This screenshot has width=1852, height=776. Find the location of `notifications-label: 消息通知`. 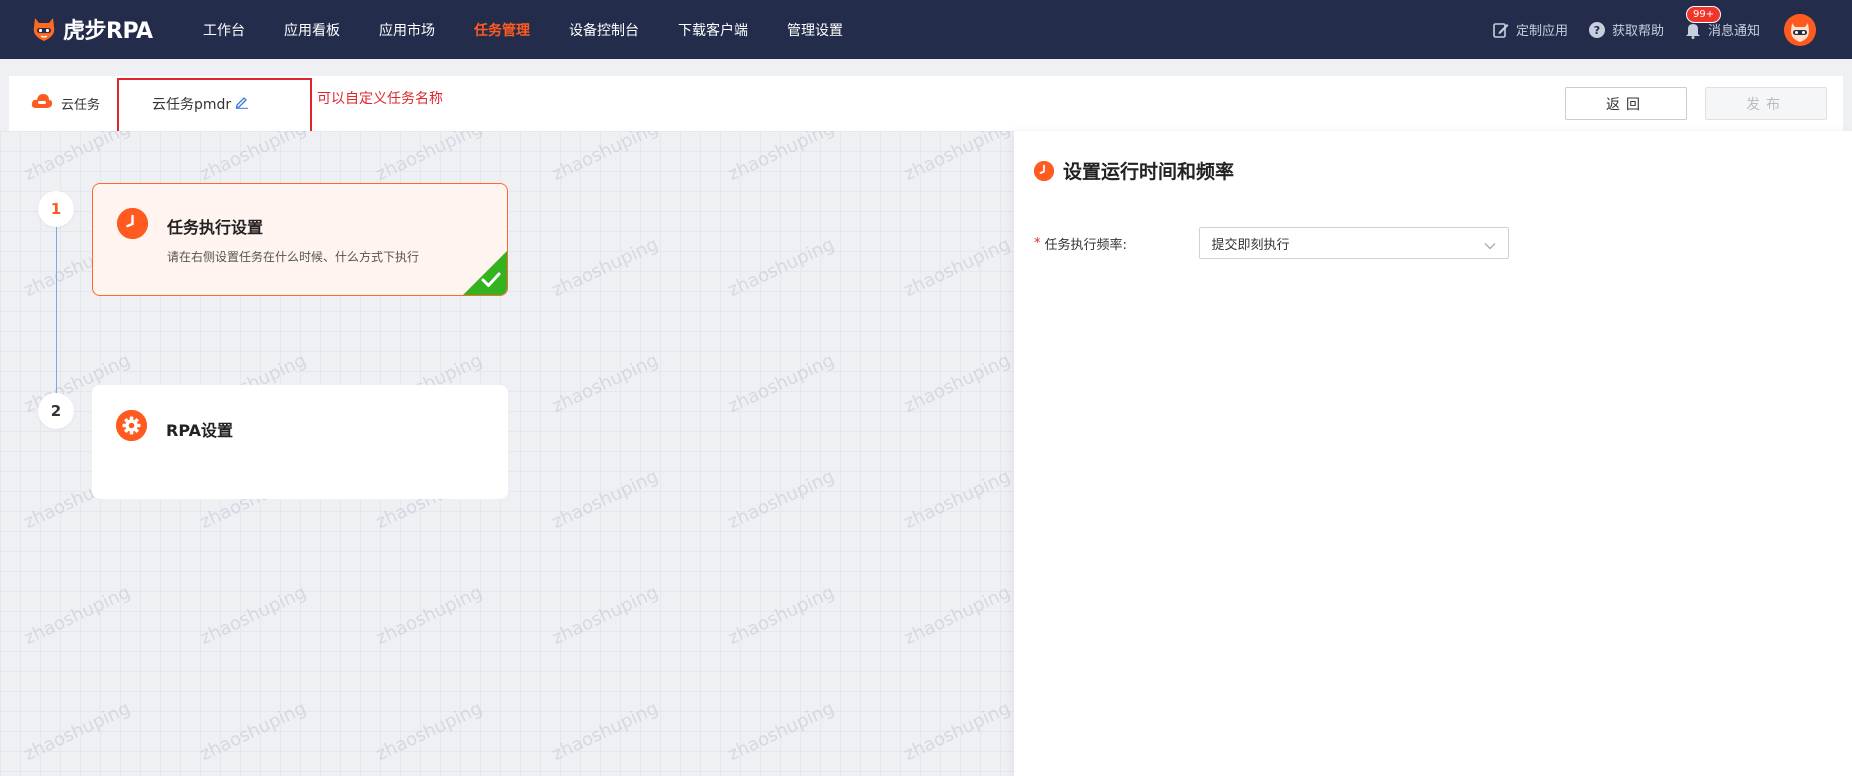

notifications-label: 消息通知 is located at coordinates (1733, 31).